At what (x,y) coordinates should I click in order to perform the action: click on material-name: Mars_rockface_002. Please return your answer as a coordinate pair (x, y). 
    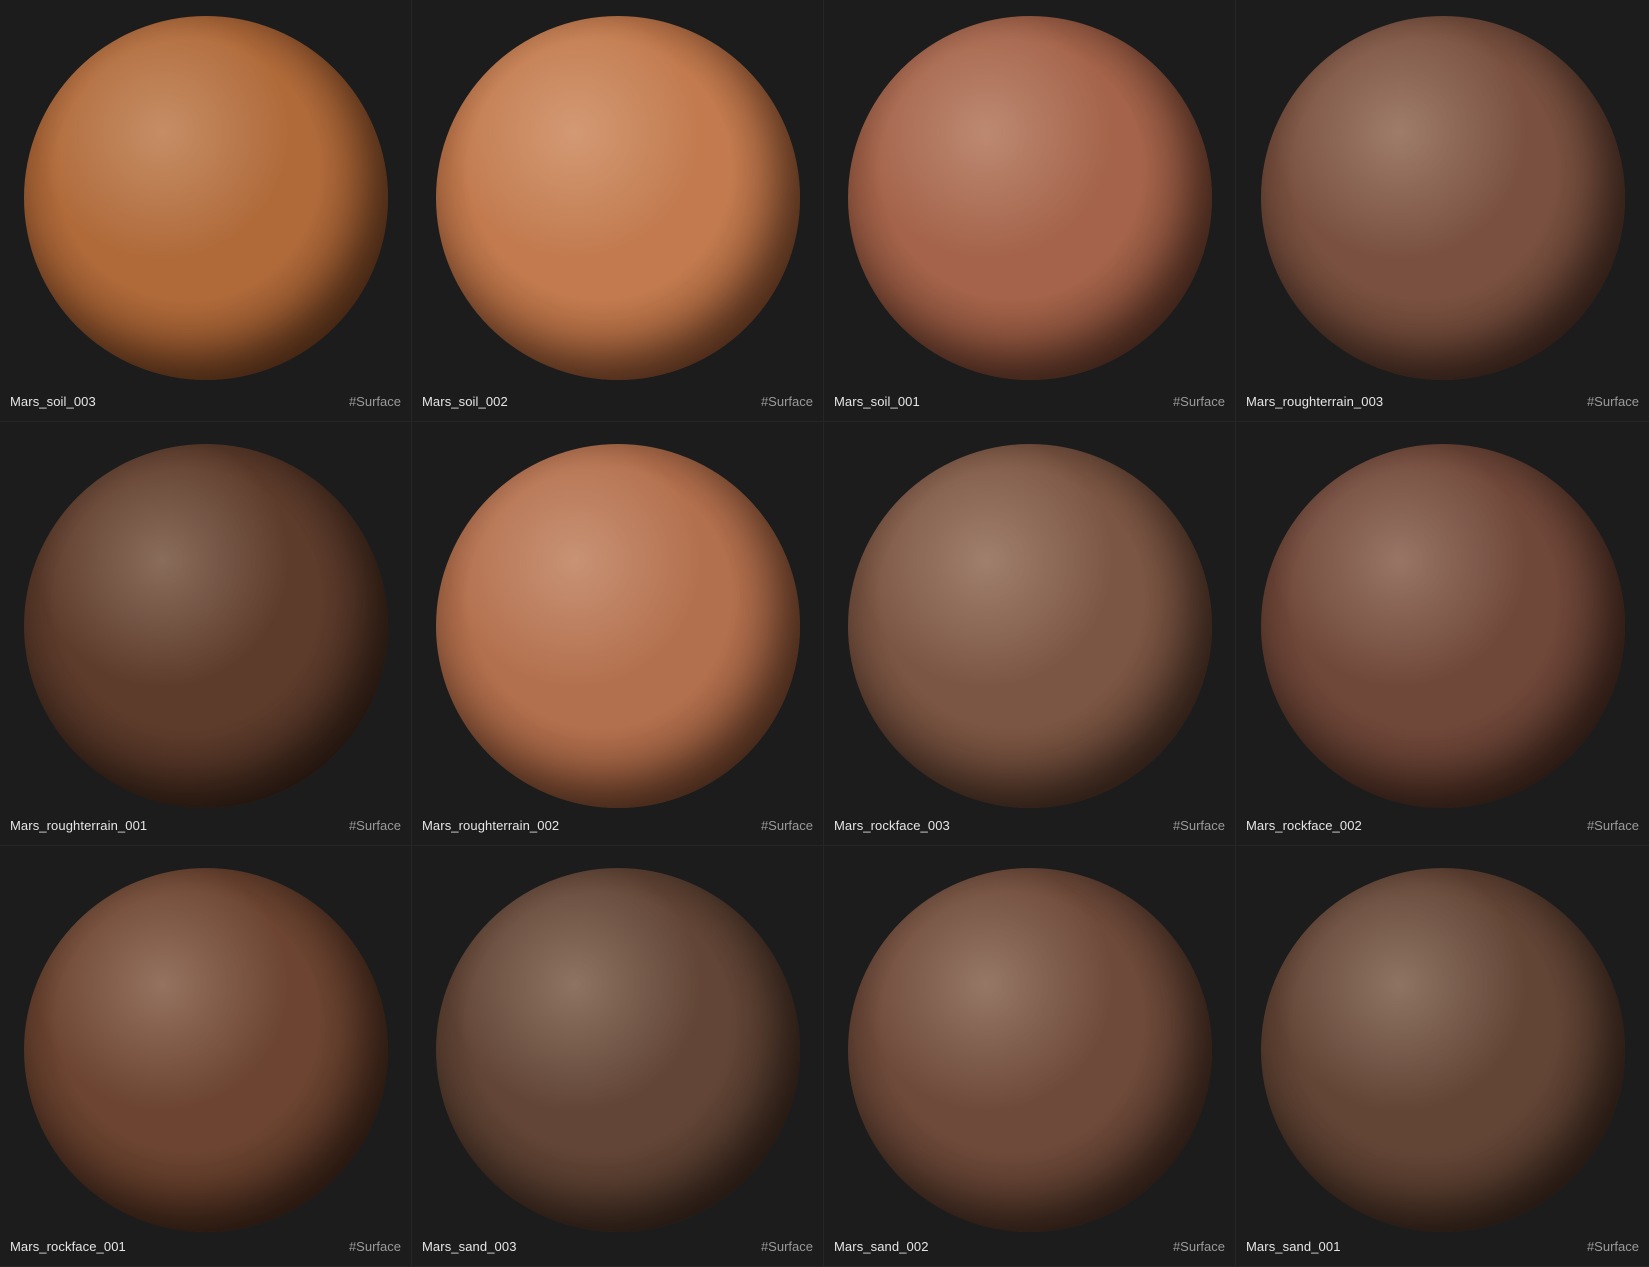
    Looking at the image, I should click on (1304, 825).